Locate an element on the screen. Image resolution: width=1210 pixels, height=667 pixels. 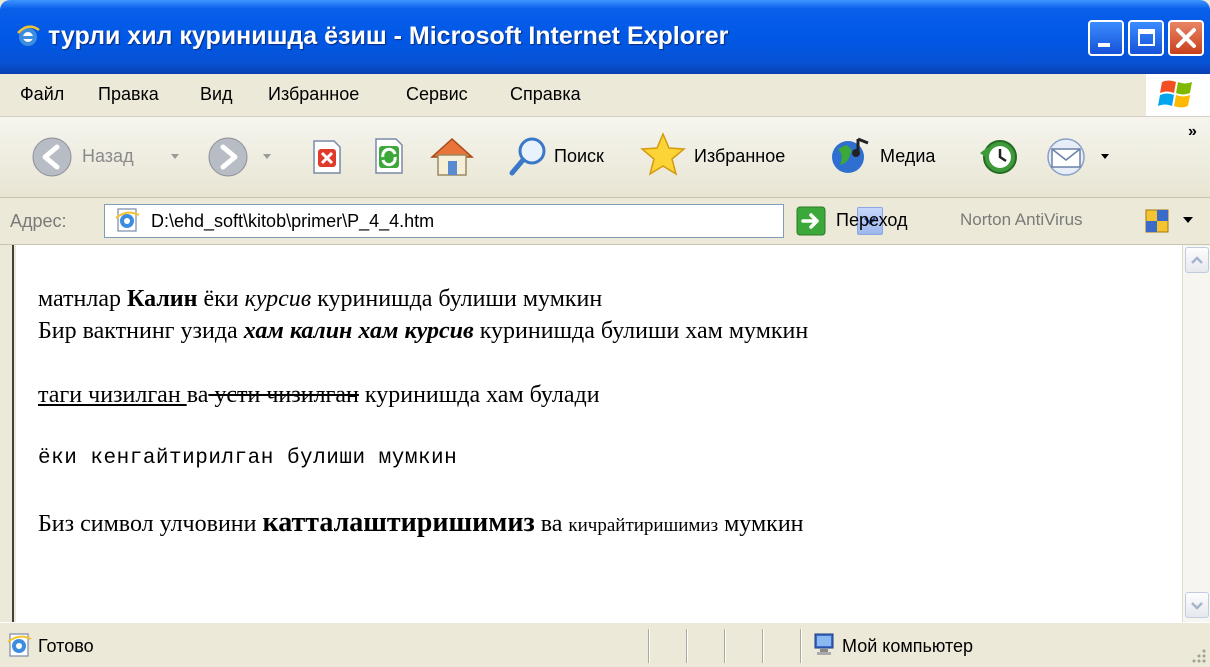
history-button is located at coordinates (1000, 156).